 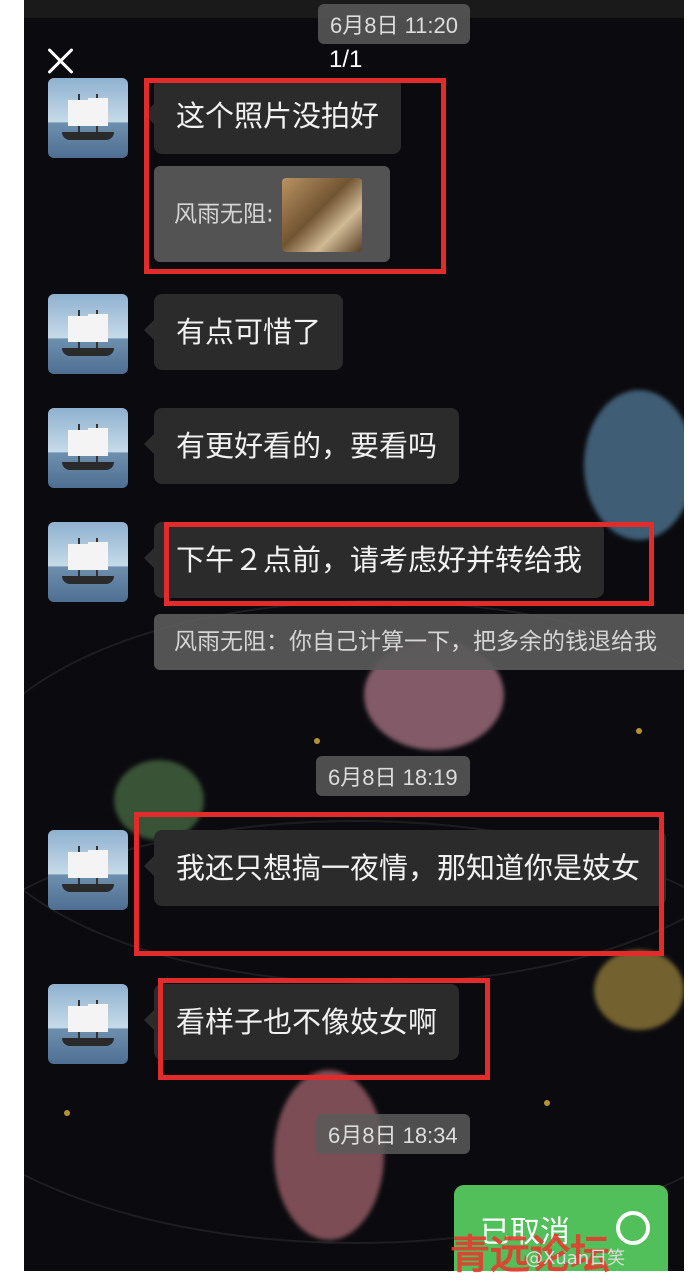 I want to click on message-bubble: 我还只想搞一夜情，那知道你是妓女, so click(x=405, y=868).